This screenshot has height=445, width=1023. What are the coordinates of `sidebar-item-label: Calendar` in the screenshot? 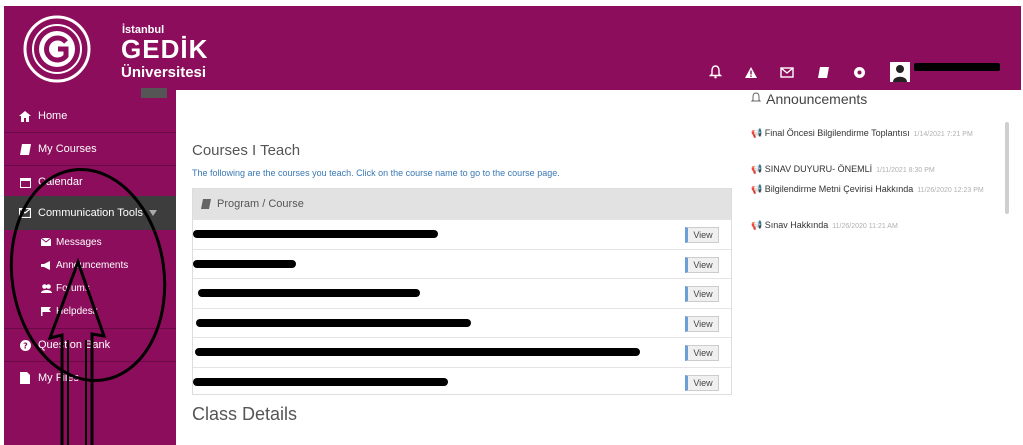 It's located at (60, 182).